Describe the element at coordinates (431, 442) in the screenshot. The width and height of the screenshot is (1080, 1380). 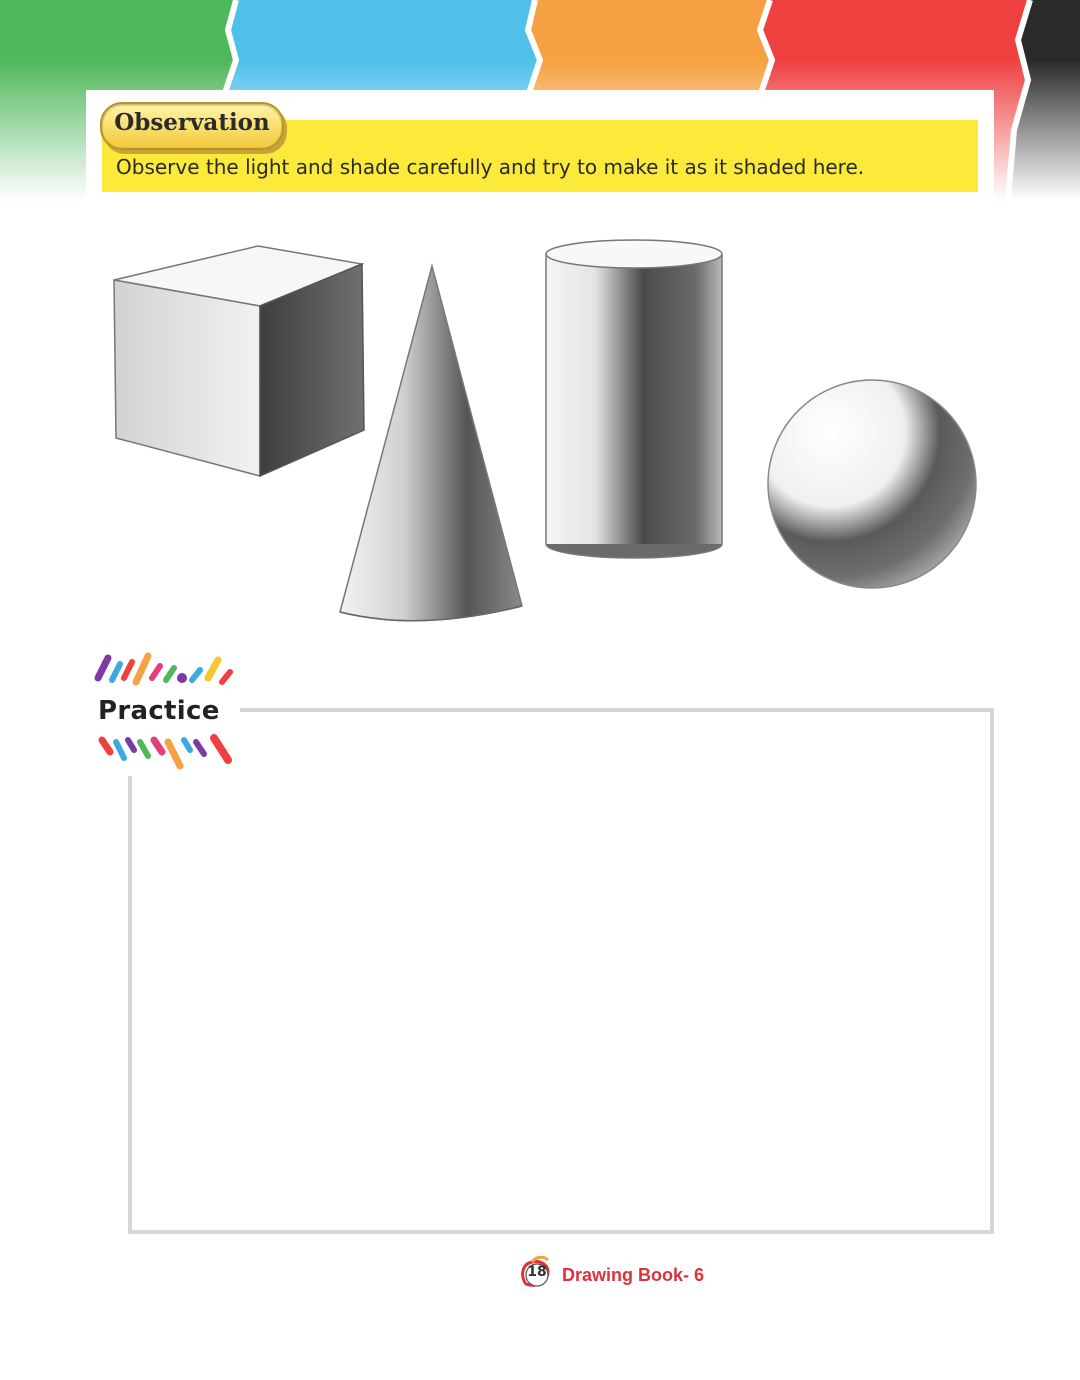
I see `cone-drawing` at that location.